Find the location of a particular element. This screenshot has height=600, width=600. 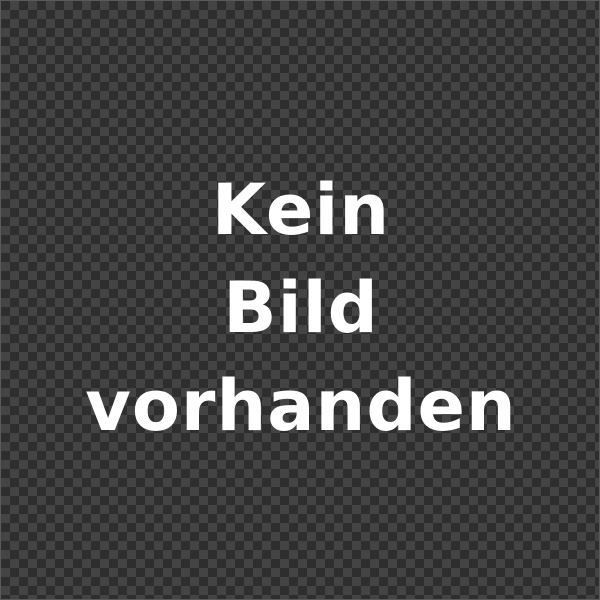

message-line-1: Kein is located at coordinates (301, 210).